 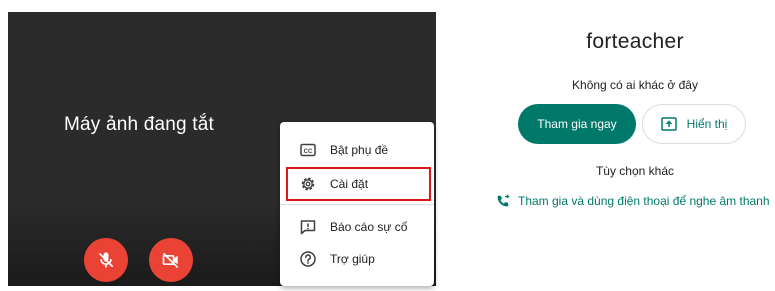 I want to click on join-now-label: Tham gia ngay, so click(x=577, y=124).